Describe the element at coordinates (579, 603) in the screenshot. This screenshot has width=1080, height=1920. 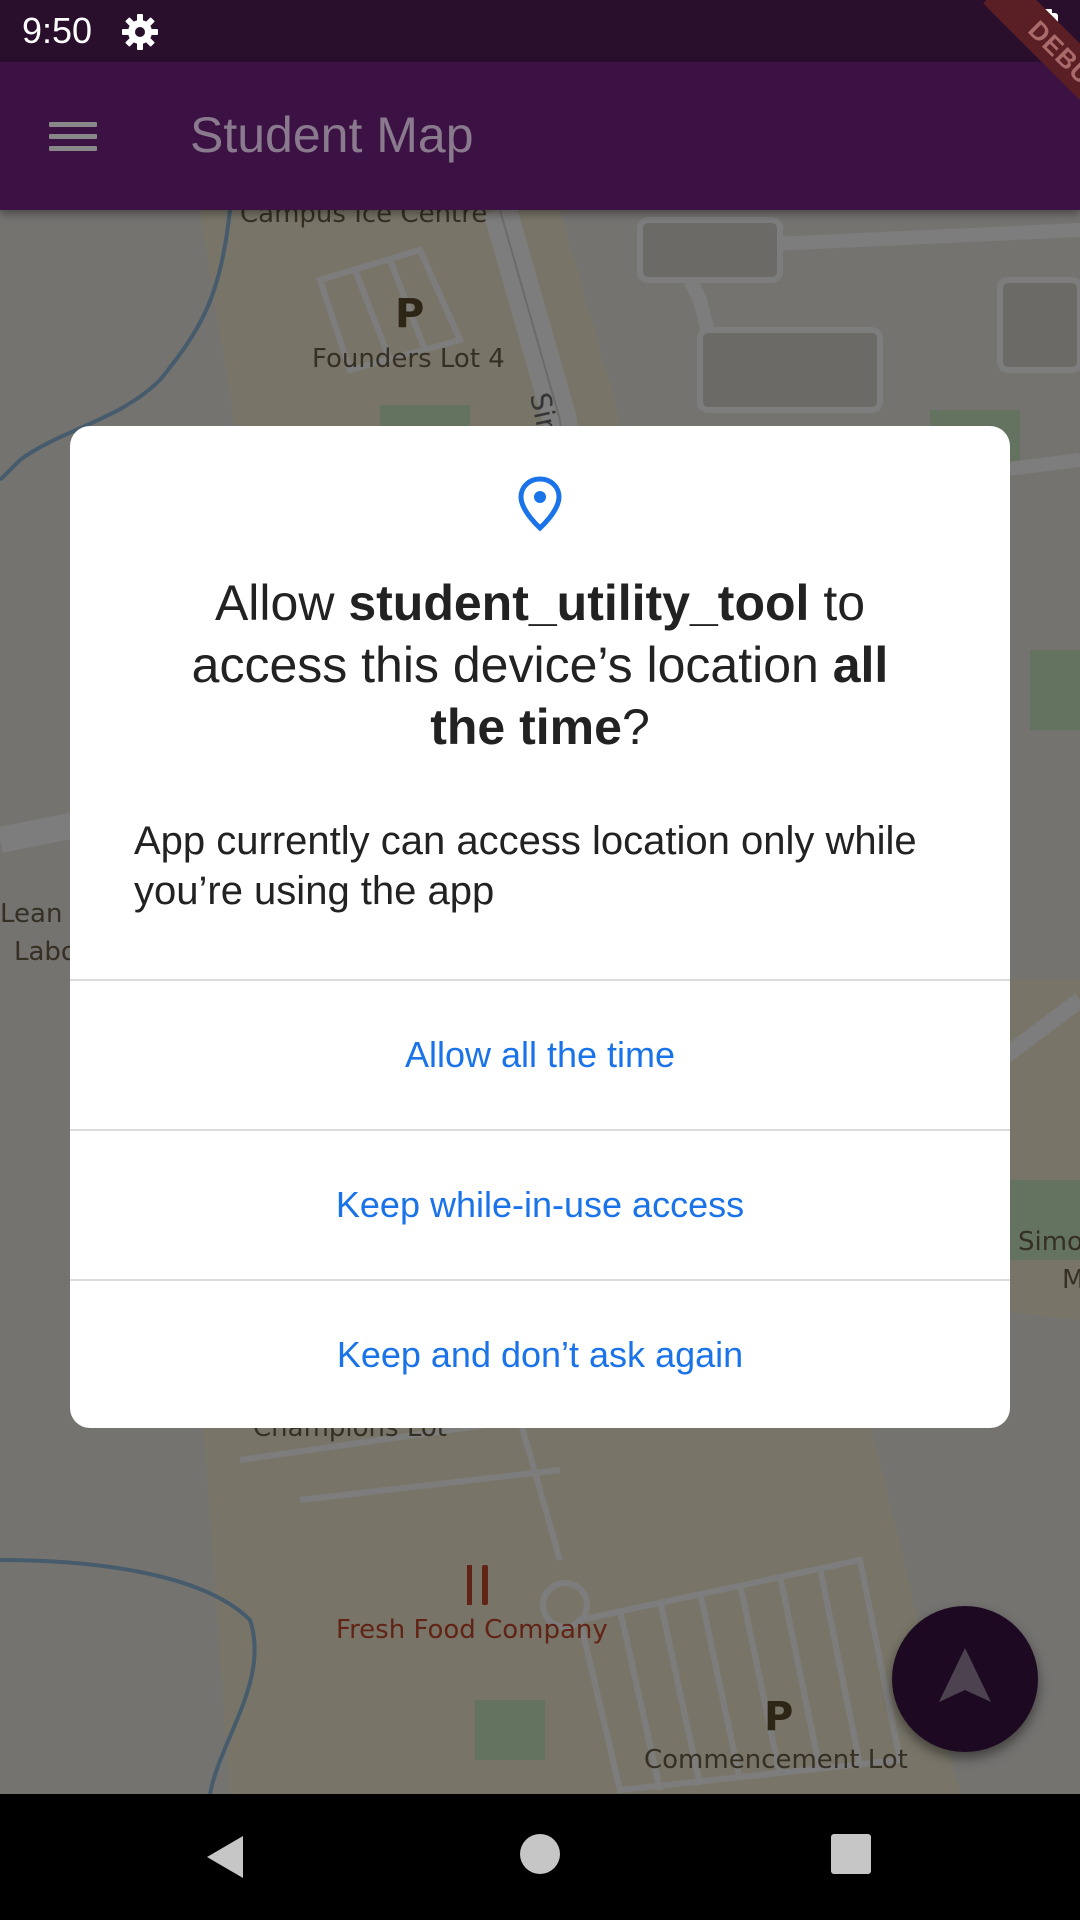
I see `app-name: student_utility_tool` at that location.